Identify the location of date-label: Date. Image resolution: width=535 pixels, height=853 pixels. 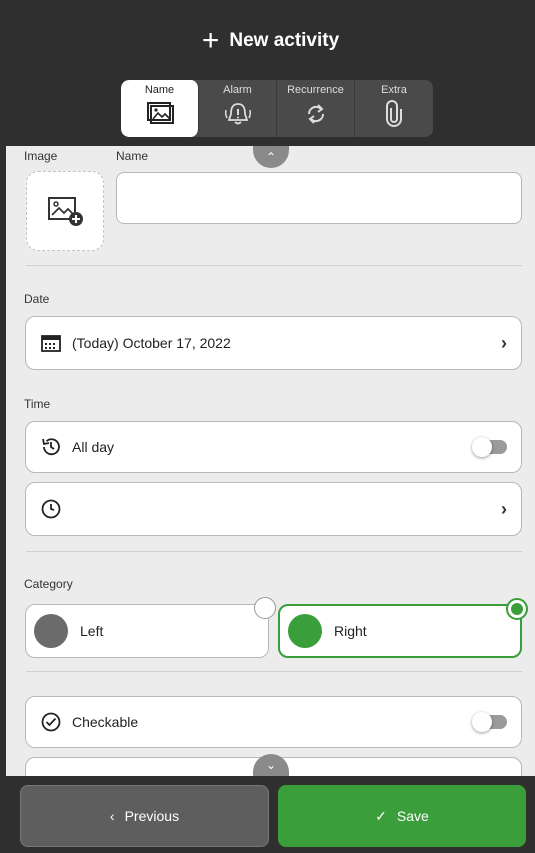
(37, 299).